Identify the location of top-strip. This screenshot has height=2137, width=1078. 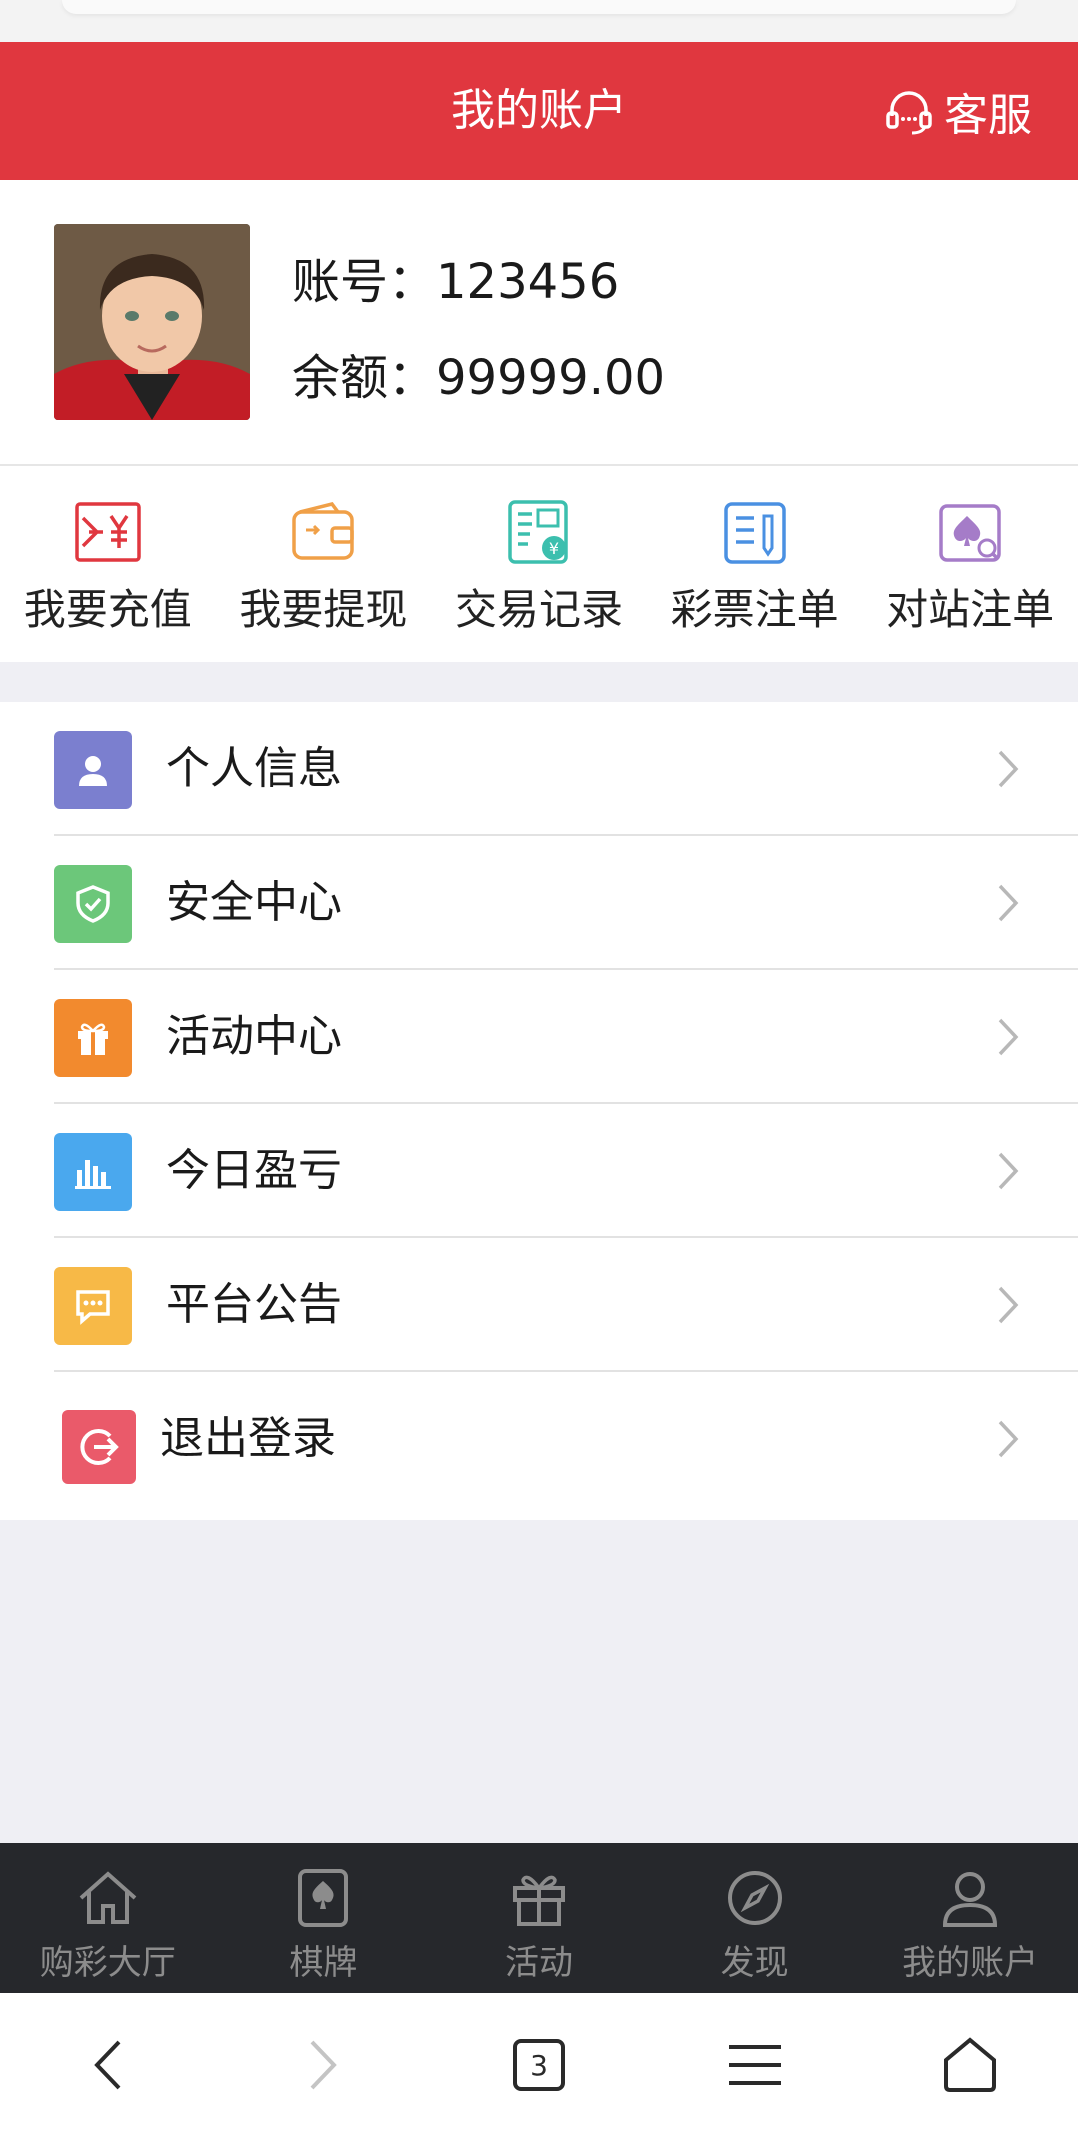
(539, 21).